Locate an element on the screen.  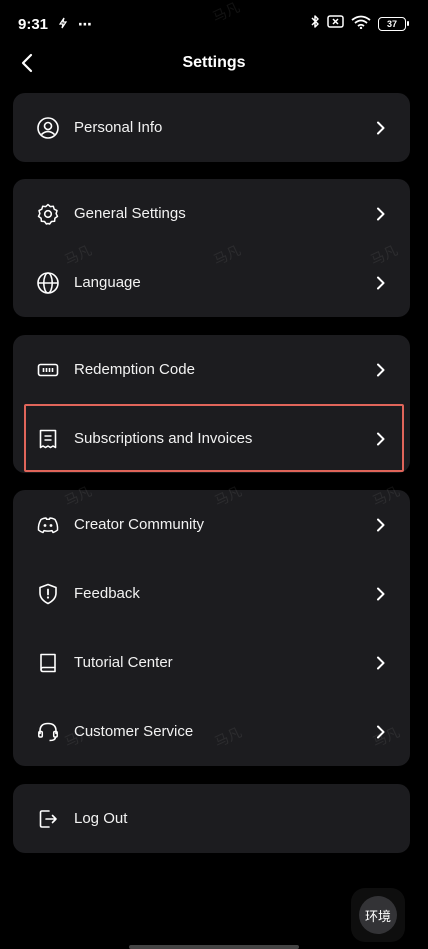
card-logout: Log Out is located at coordinates (211, 818).